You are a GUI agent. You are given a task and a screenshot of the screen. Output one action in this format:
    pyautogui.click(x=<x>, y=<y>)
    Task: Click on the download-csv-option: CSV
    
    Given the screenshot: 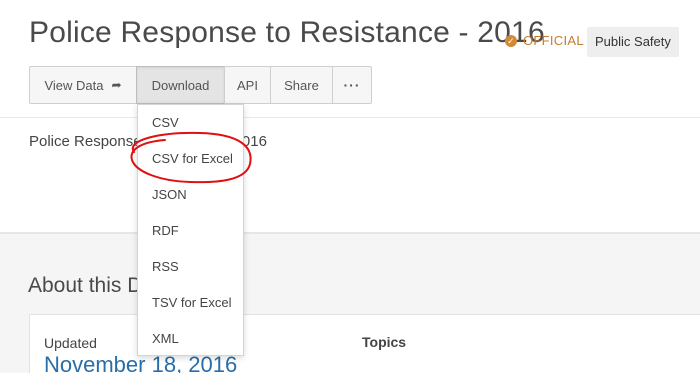 What is the action you would take?
    pyautogui.click(x=165, y=122)
    